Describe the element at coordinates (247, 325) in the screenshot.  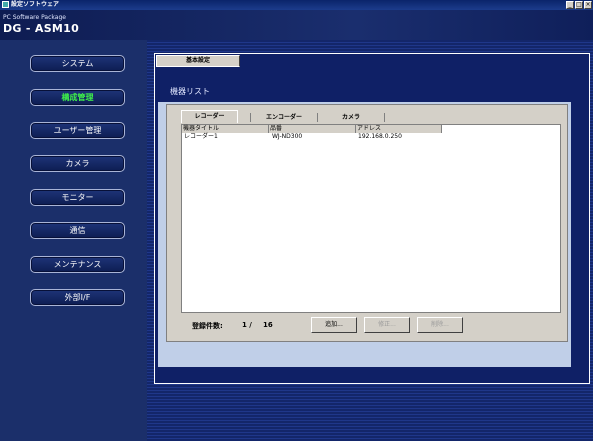
I see `registered-count: 1 /` at that location.